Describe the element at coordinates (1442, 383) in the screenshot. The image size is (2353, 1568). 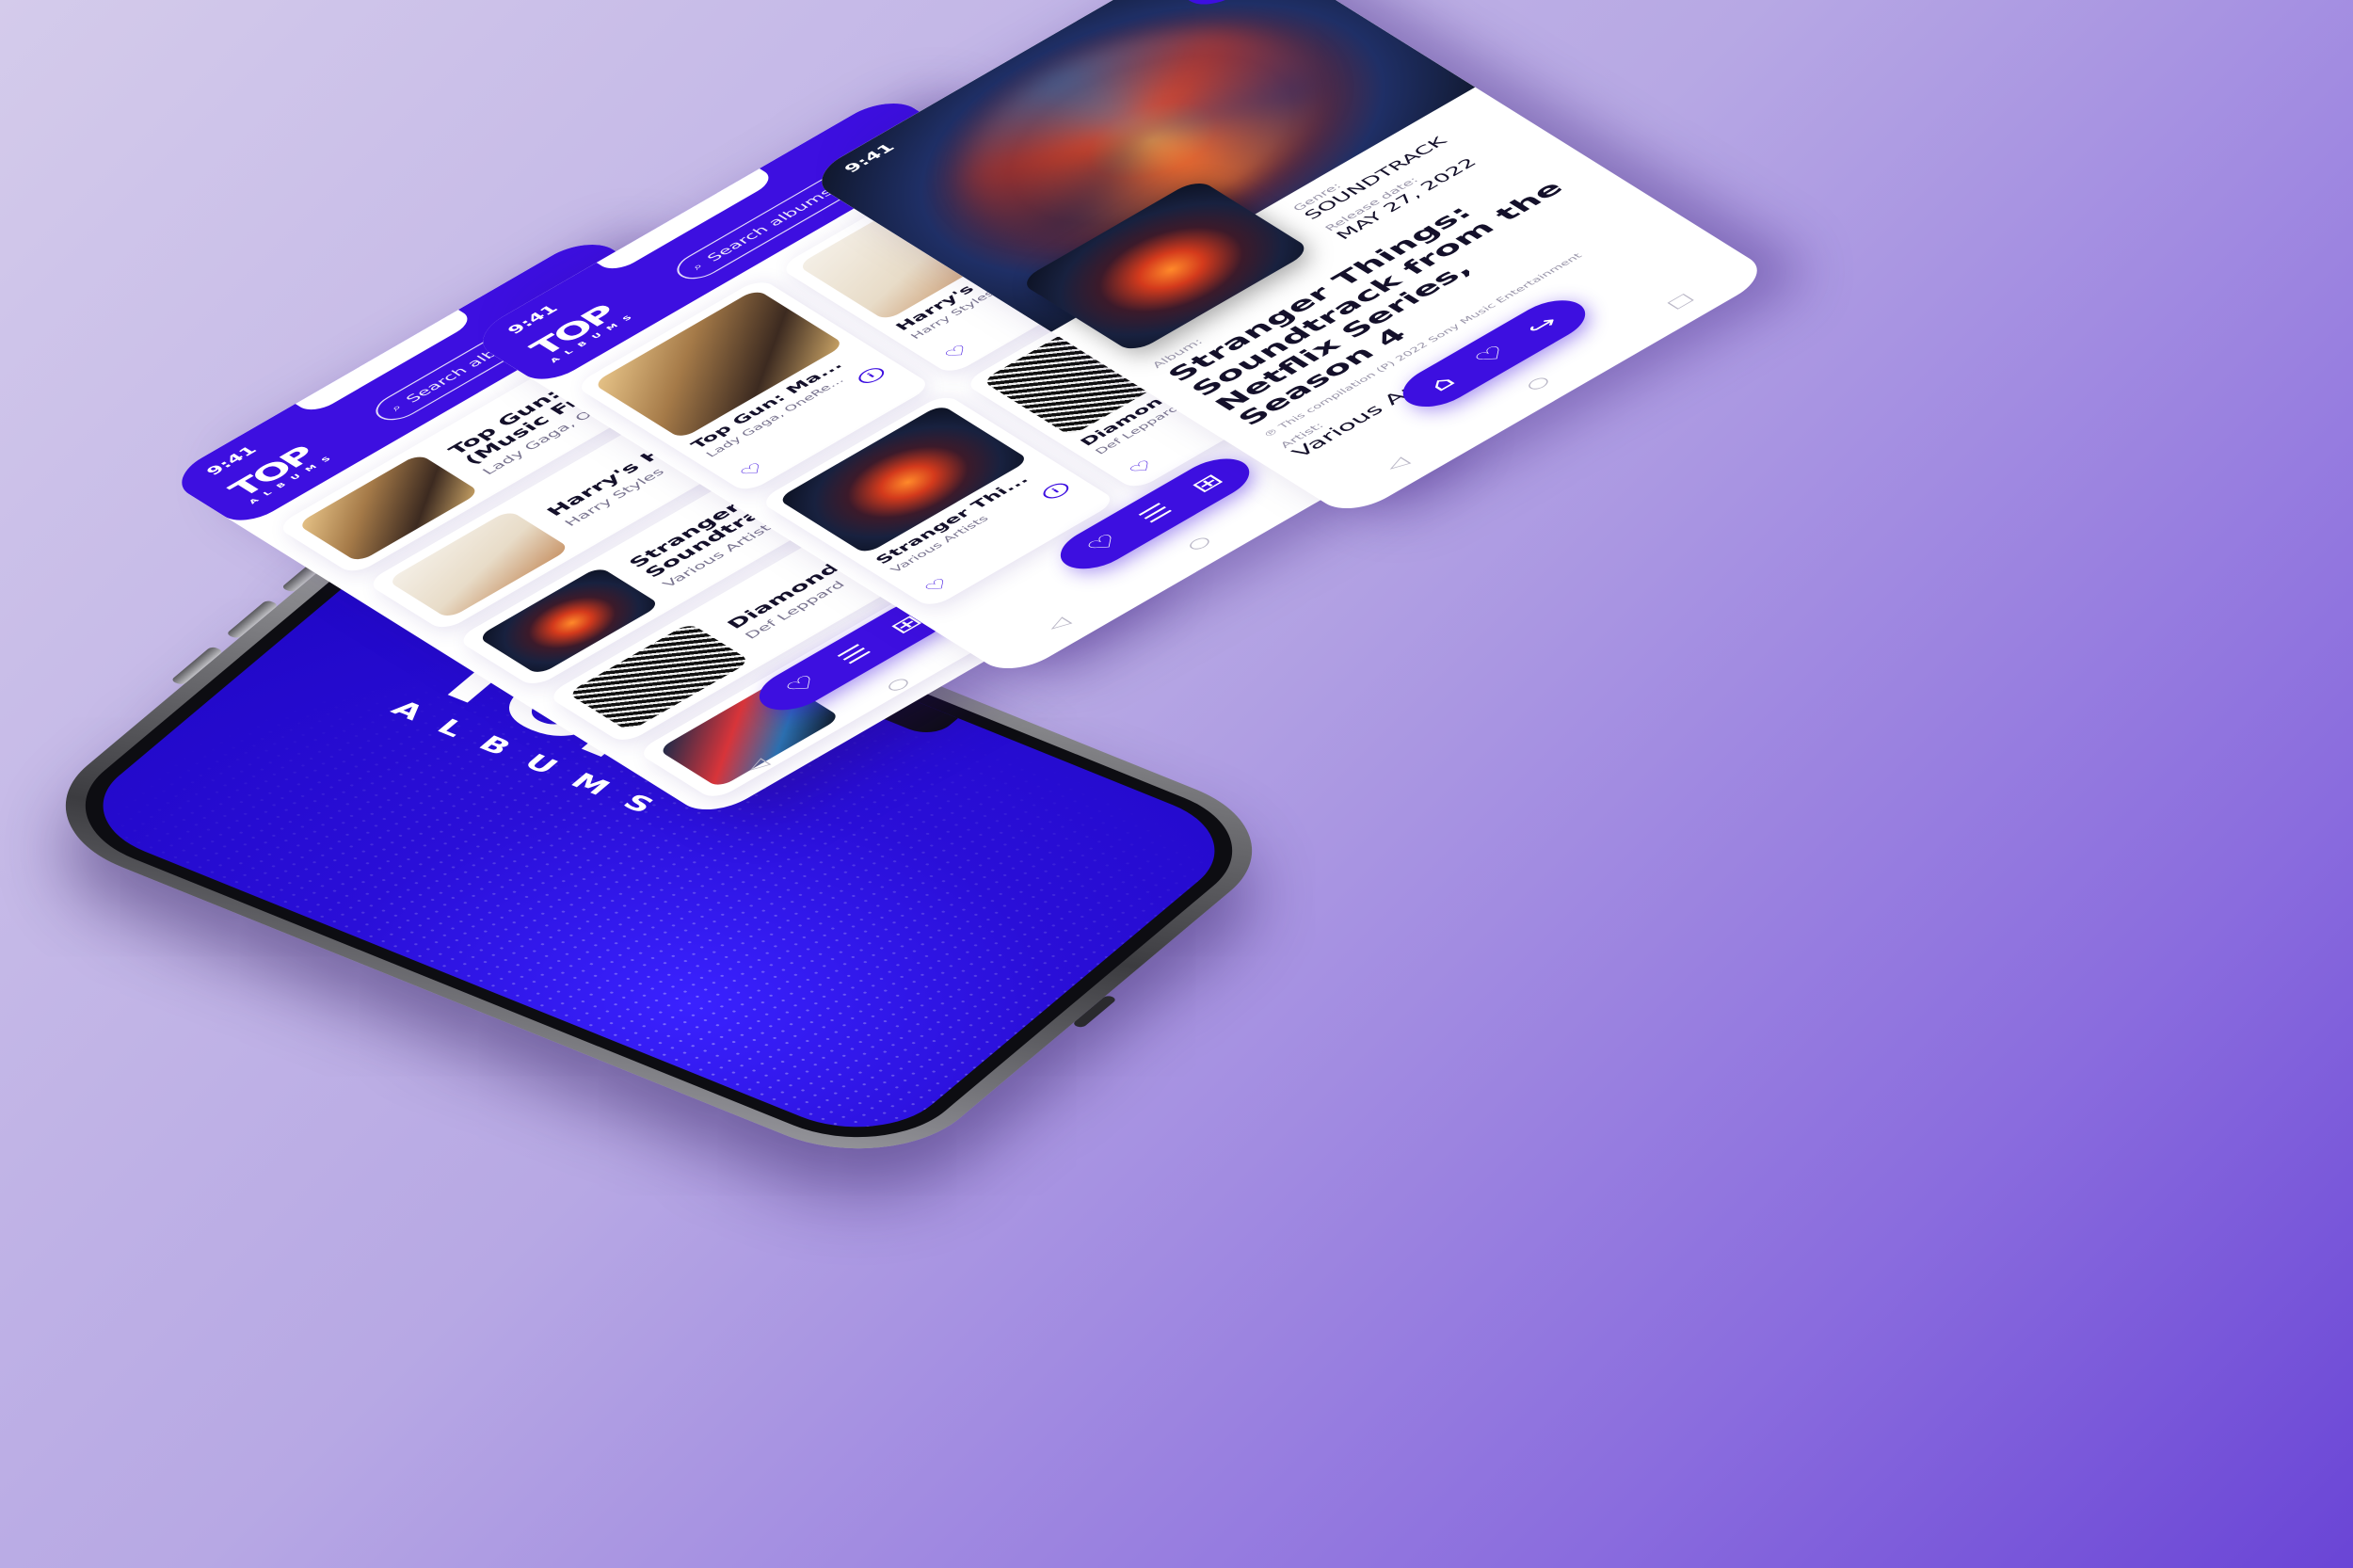
I see `home-icon: ⌂` at that location.